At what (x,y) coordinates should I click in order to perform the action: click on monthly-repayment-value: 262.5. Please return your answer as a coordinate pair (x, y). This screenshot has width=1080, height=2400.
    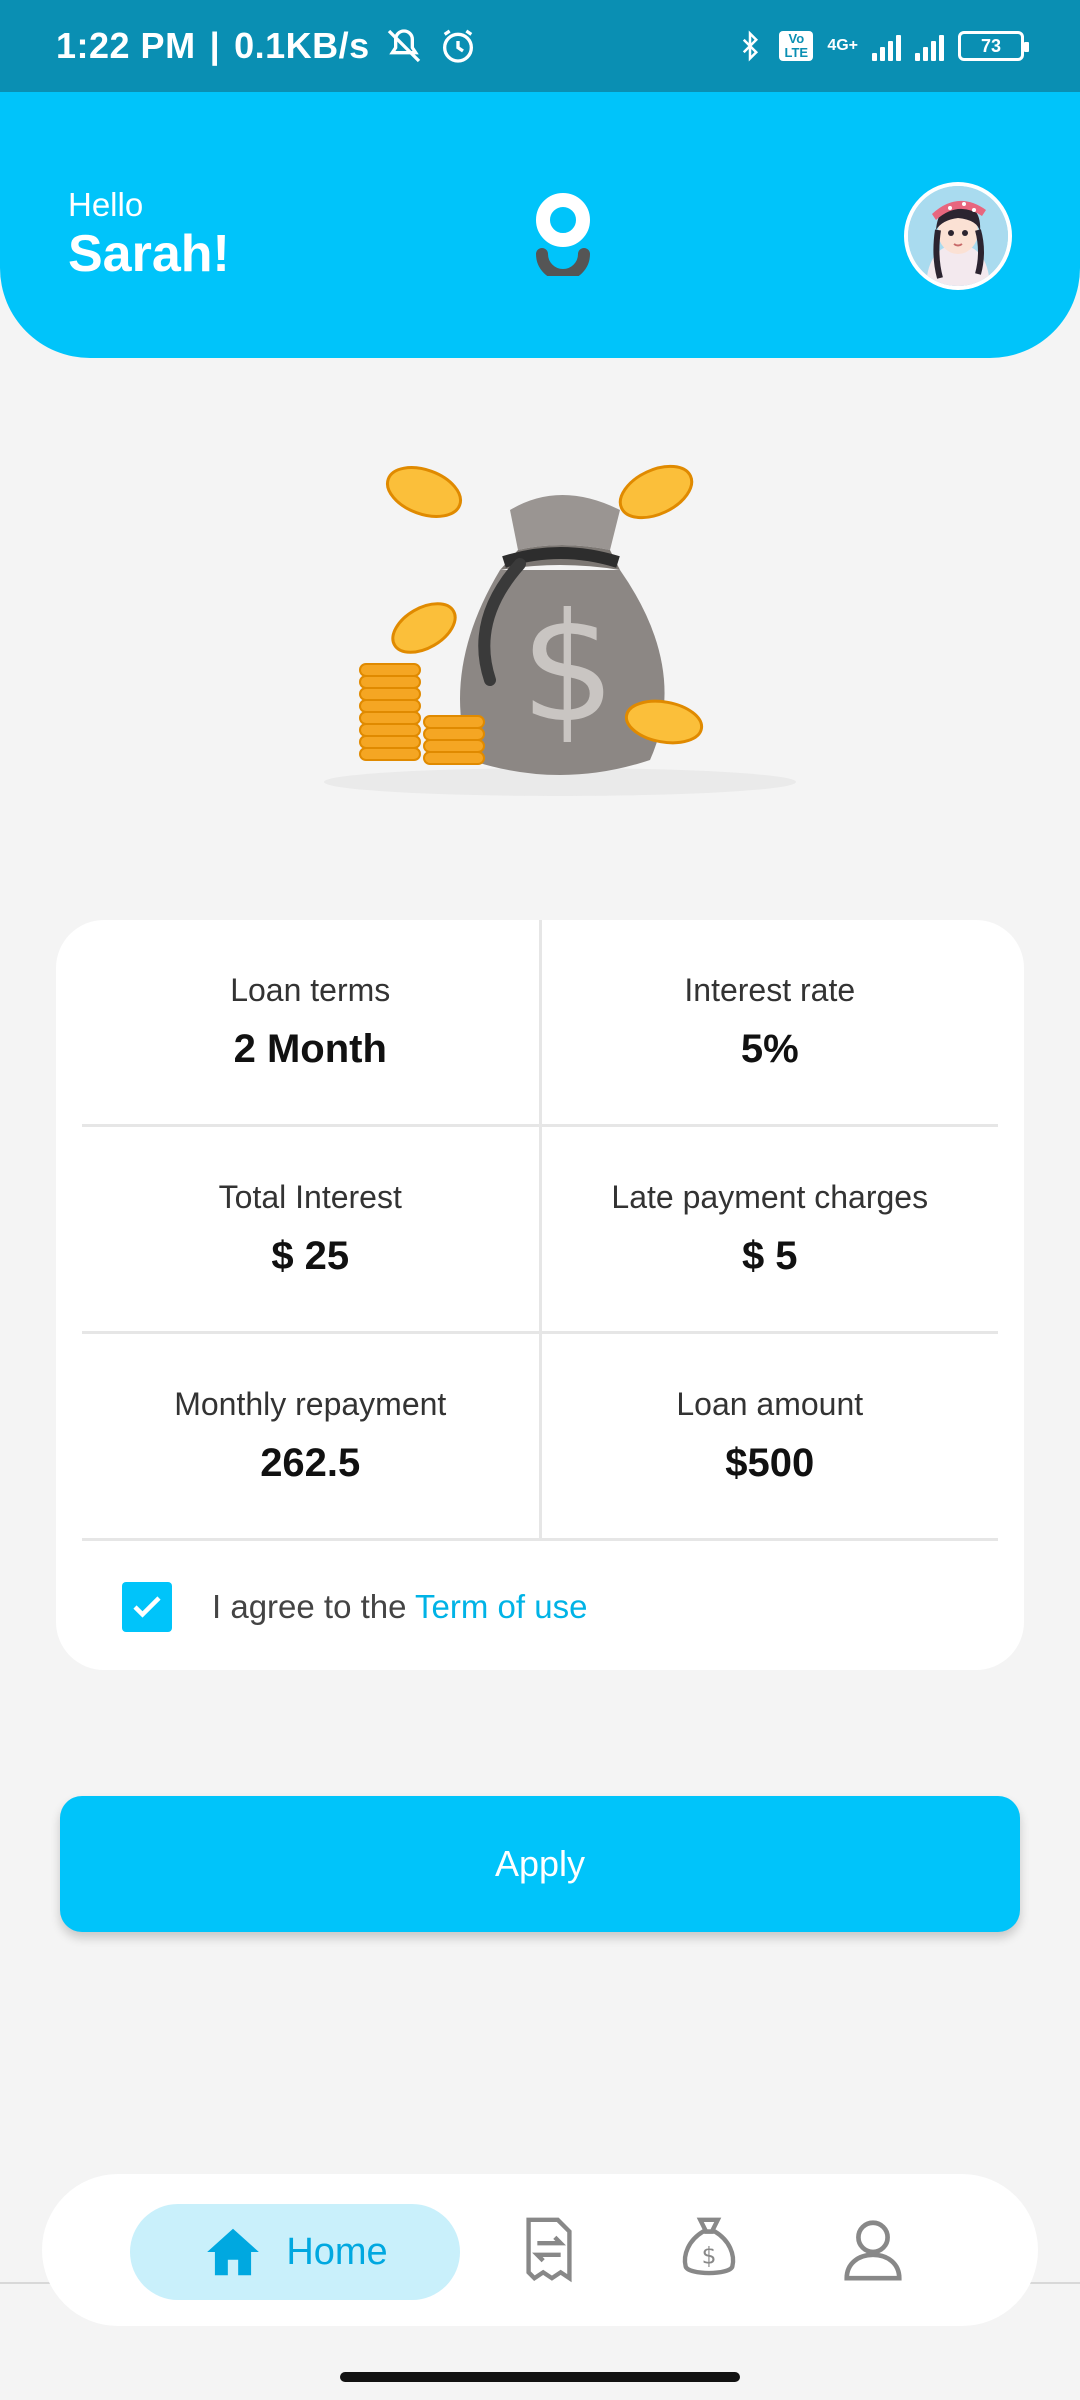
    Looking at the image, I should click on (310, 1463).